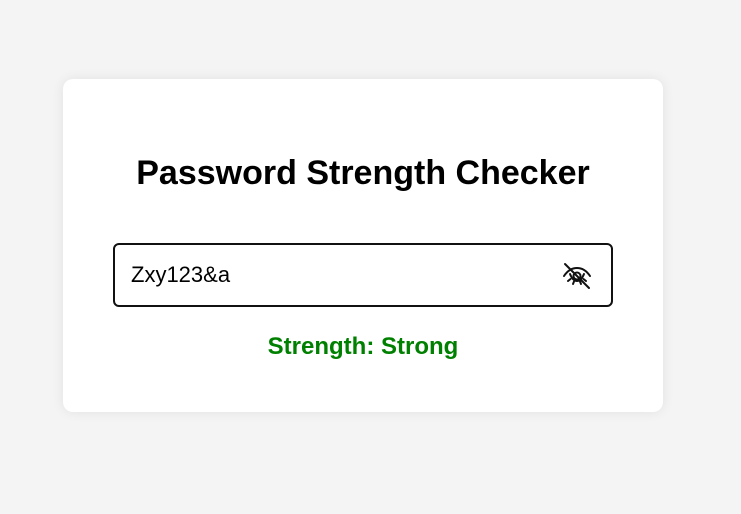 The width and height of the screenshot is (741, 514). I want to click on password-input, so click(341, 275).